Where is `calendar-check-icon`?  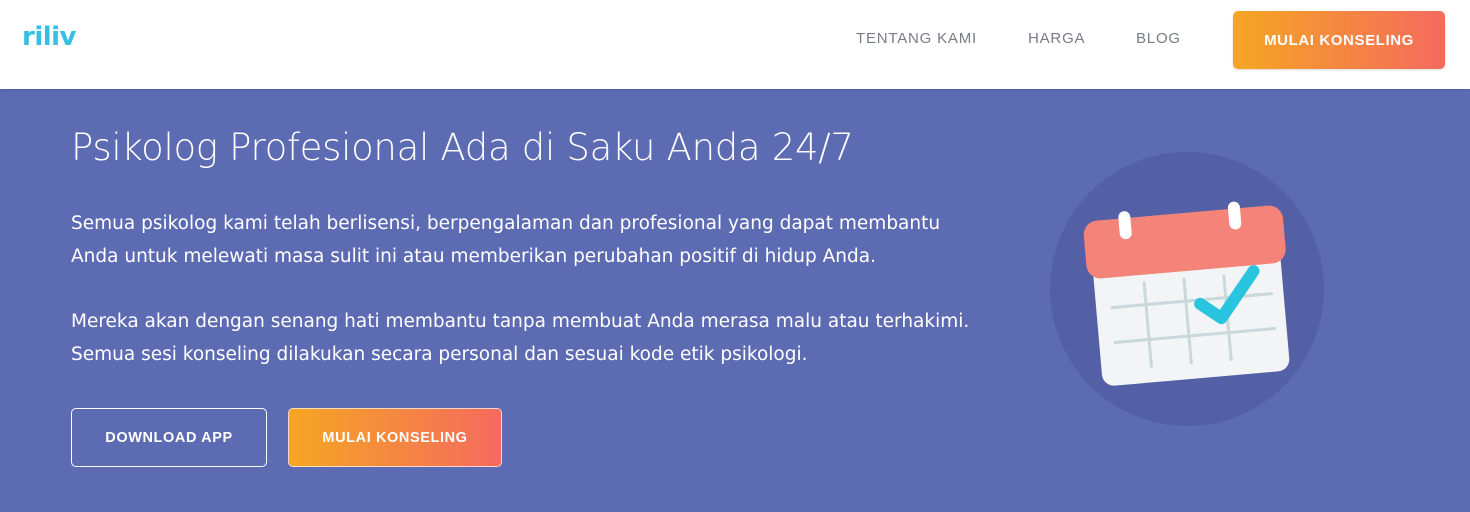 calendar-check-icon is located at coordinates (1187, 289).